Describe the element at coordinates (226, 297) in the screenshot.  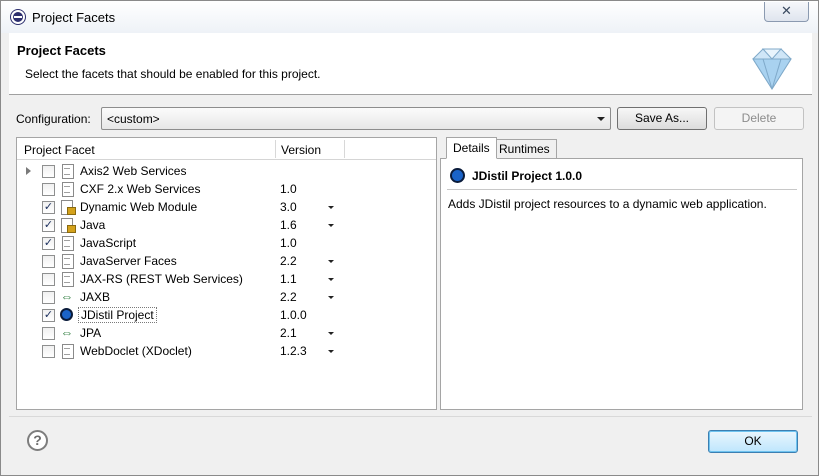
I see `table-row: ⇔ JAXB 2.2` at that location.